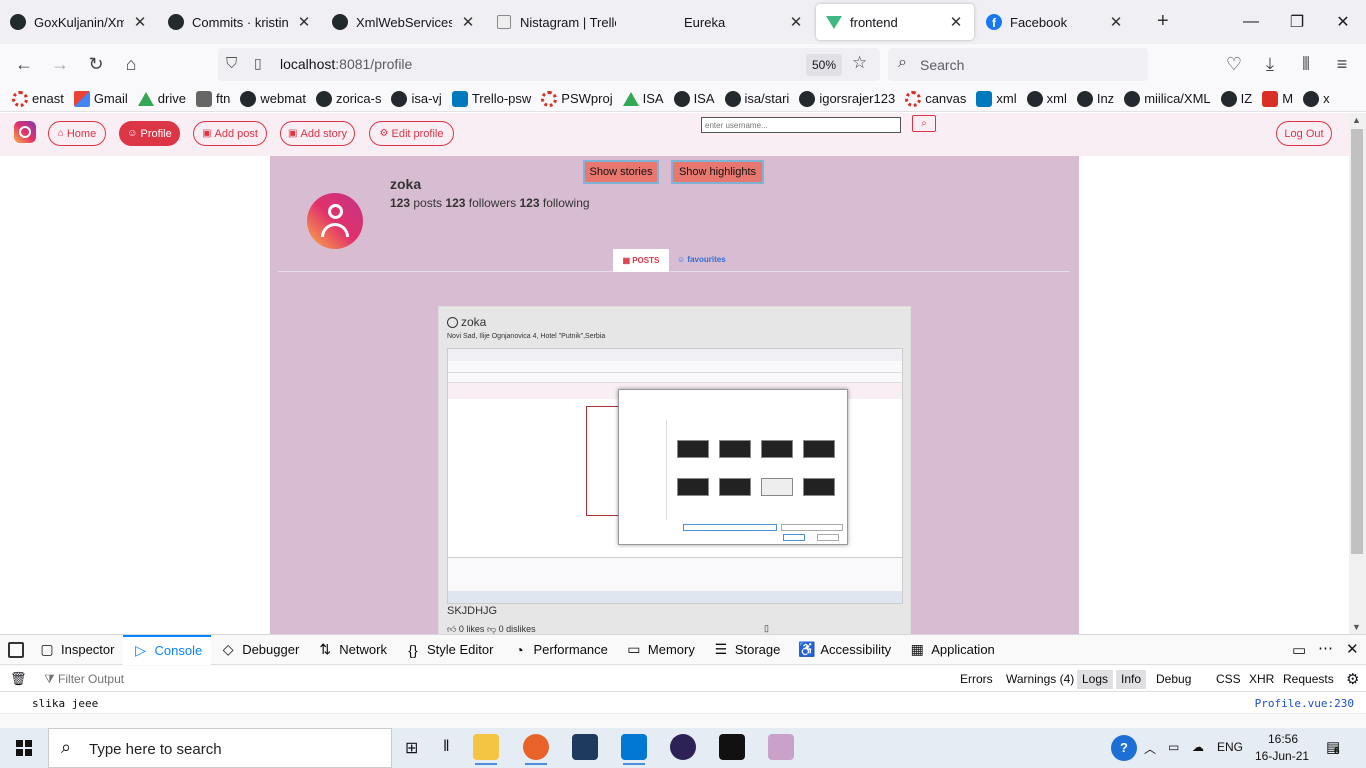  What do you see at coordinates (493, 98) in the screenshot?
I see `bookmark-item: Trello-psw` at bounding box center [493, 98].